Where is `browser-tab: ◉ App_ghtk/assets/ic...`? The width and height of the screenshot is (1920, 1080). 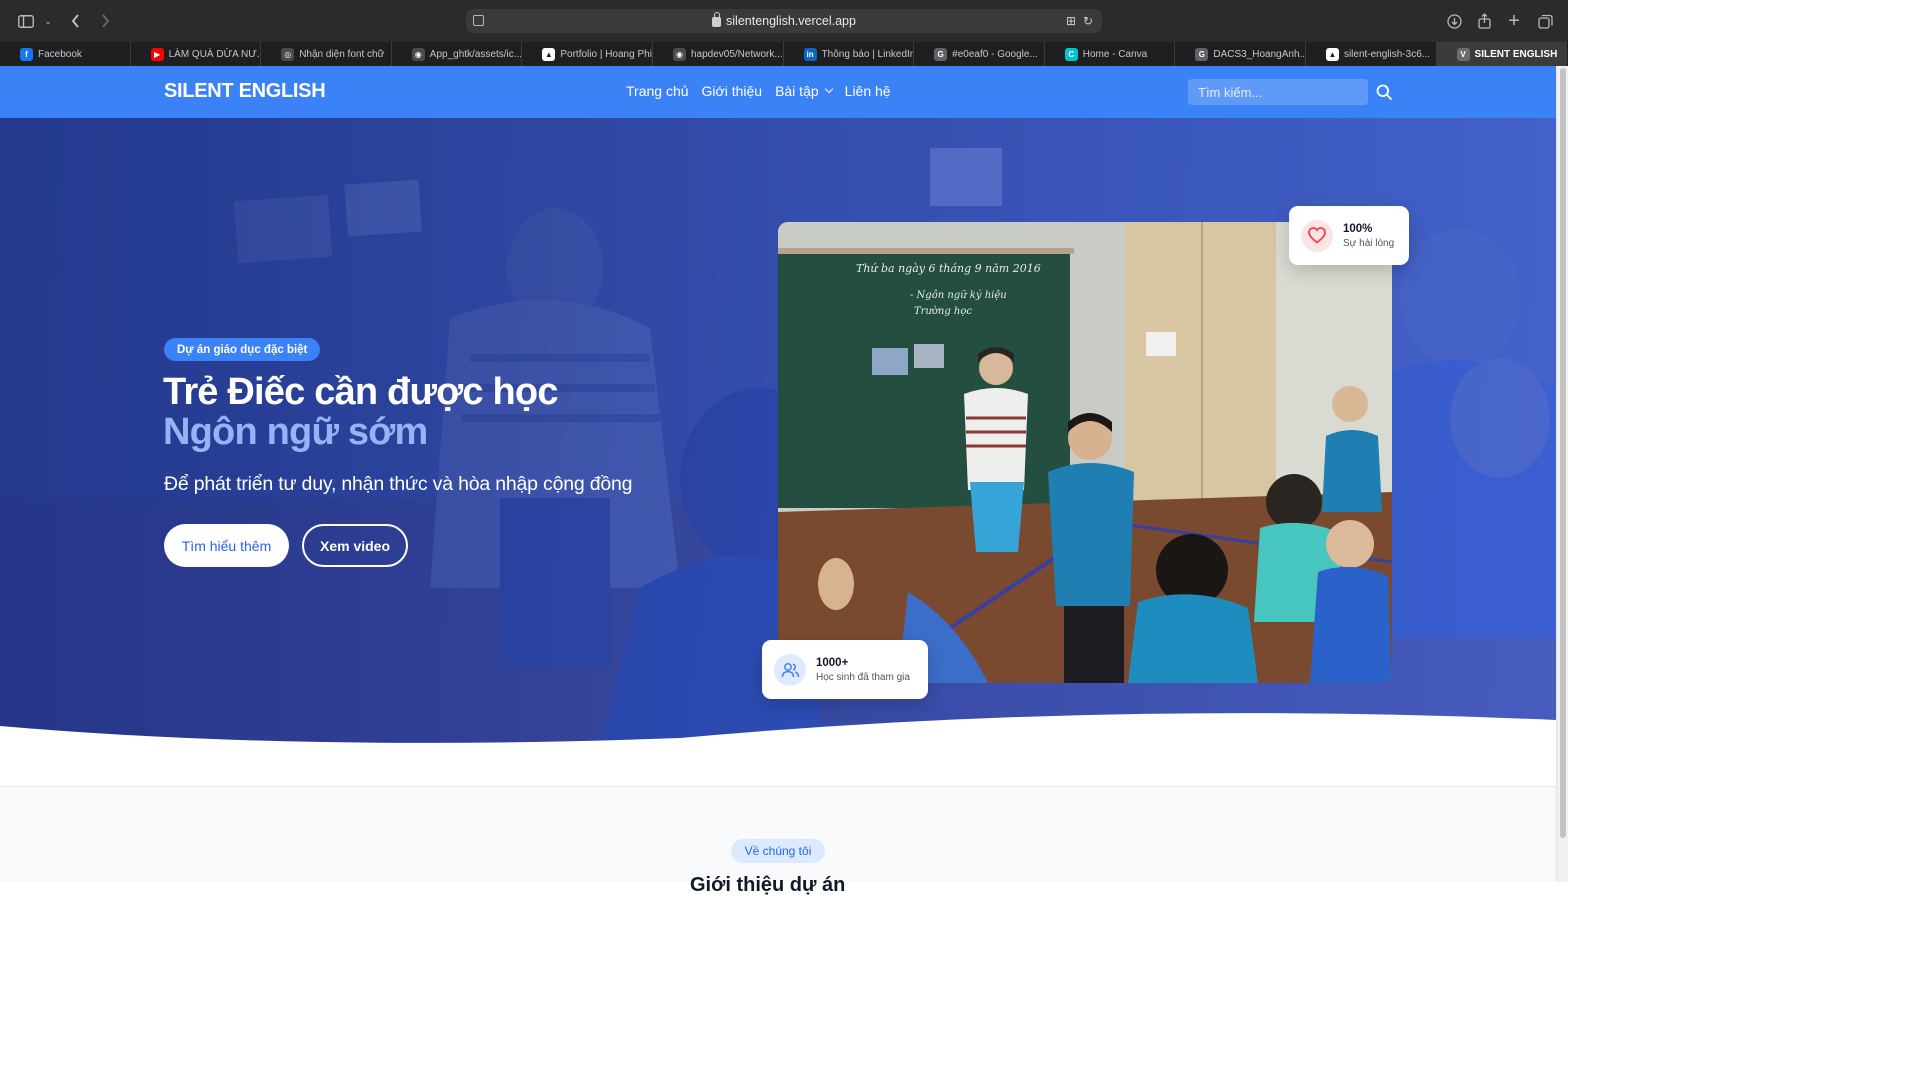 browser-tab: ◉ App_ghtk/assets/ic... is located at coordinates (457, 54).